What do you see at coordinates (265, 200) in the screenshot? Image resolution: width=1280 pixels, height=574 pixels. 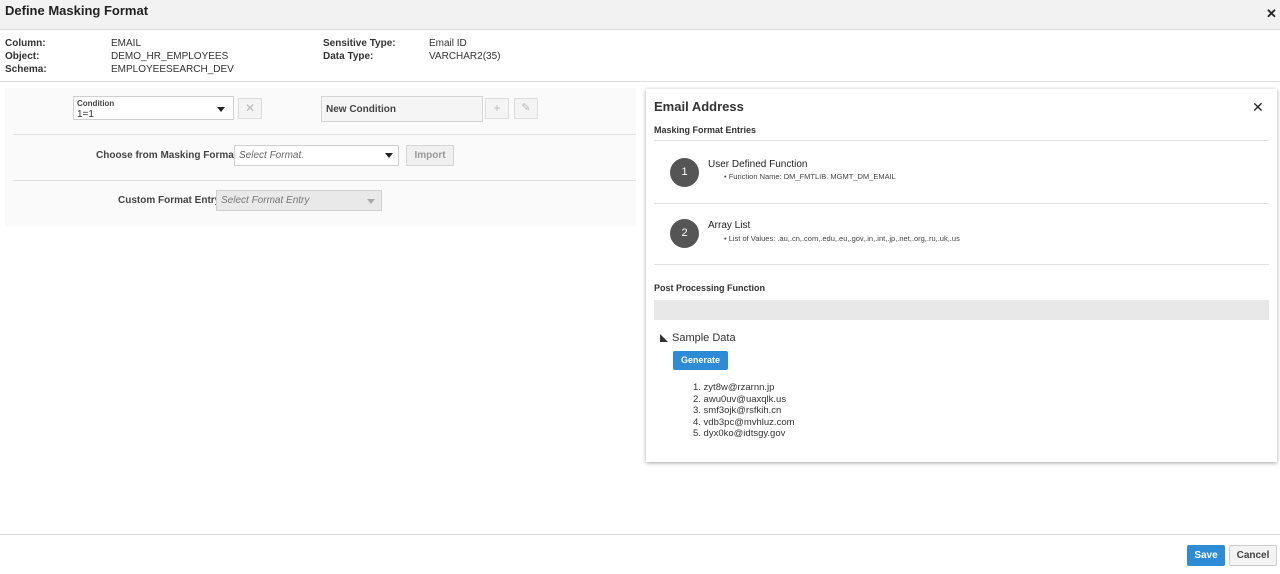 I see `custom-format-entry-placeholder: Select Format Entry` at bounding box center [265, 200].